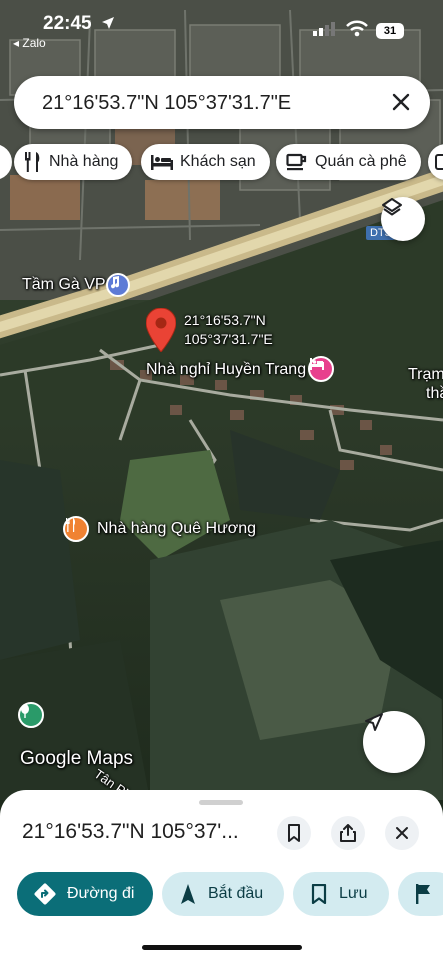 This screenshot has height=960, width=443. Describe the element at coordinates (221, 25) in the screenshot. I see `status-bar: 22:45 ◂ Zalo 31` at that location.